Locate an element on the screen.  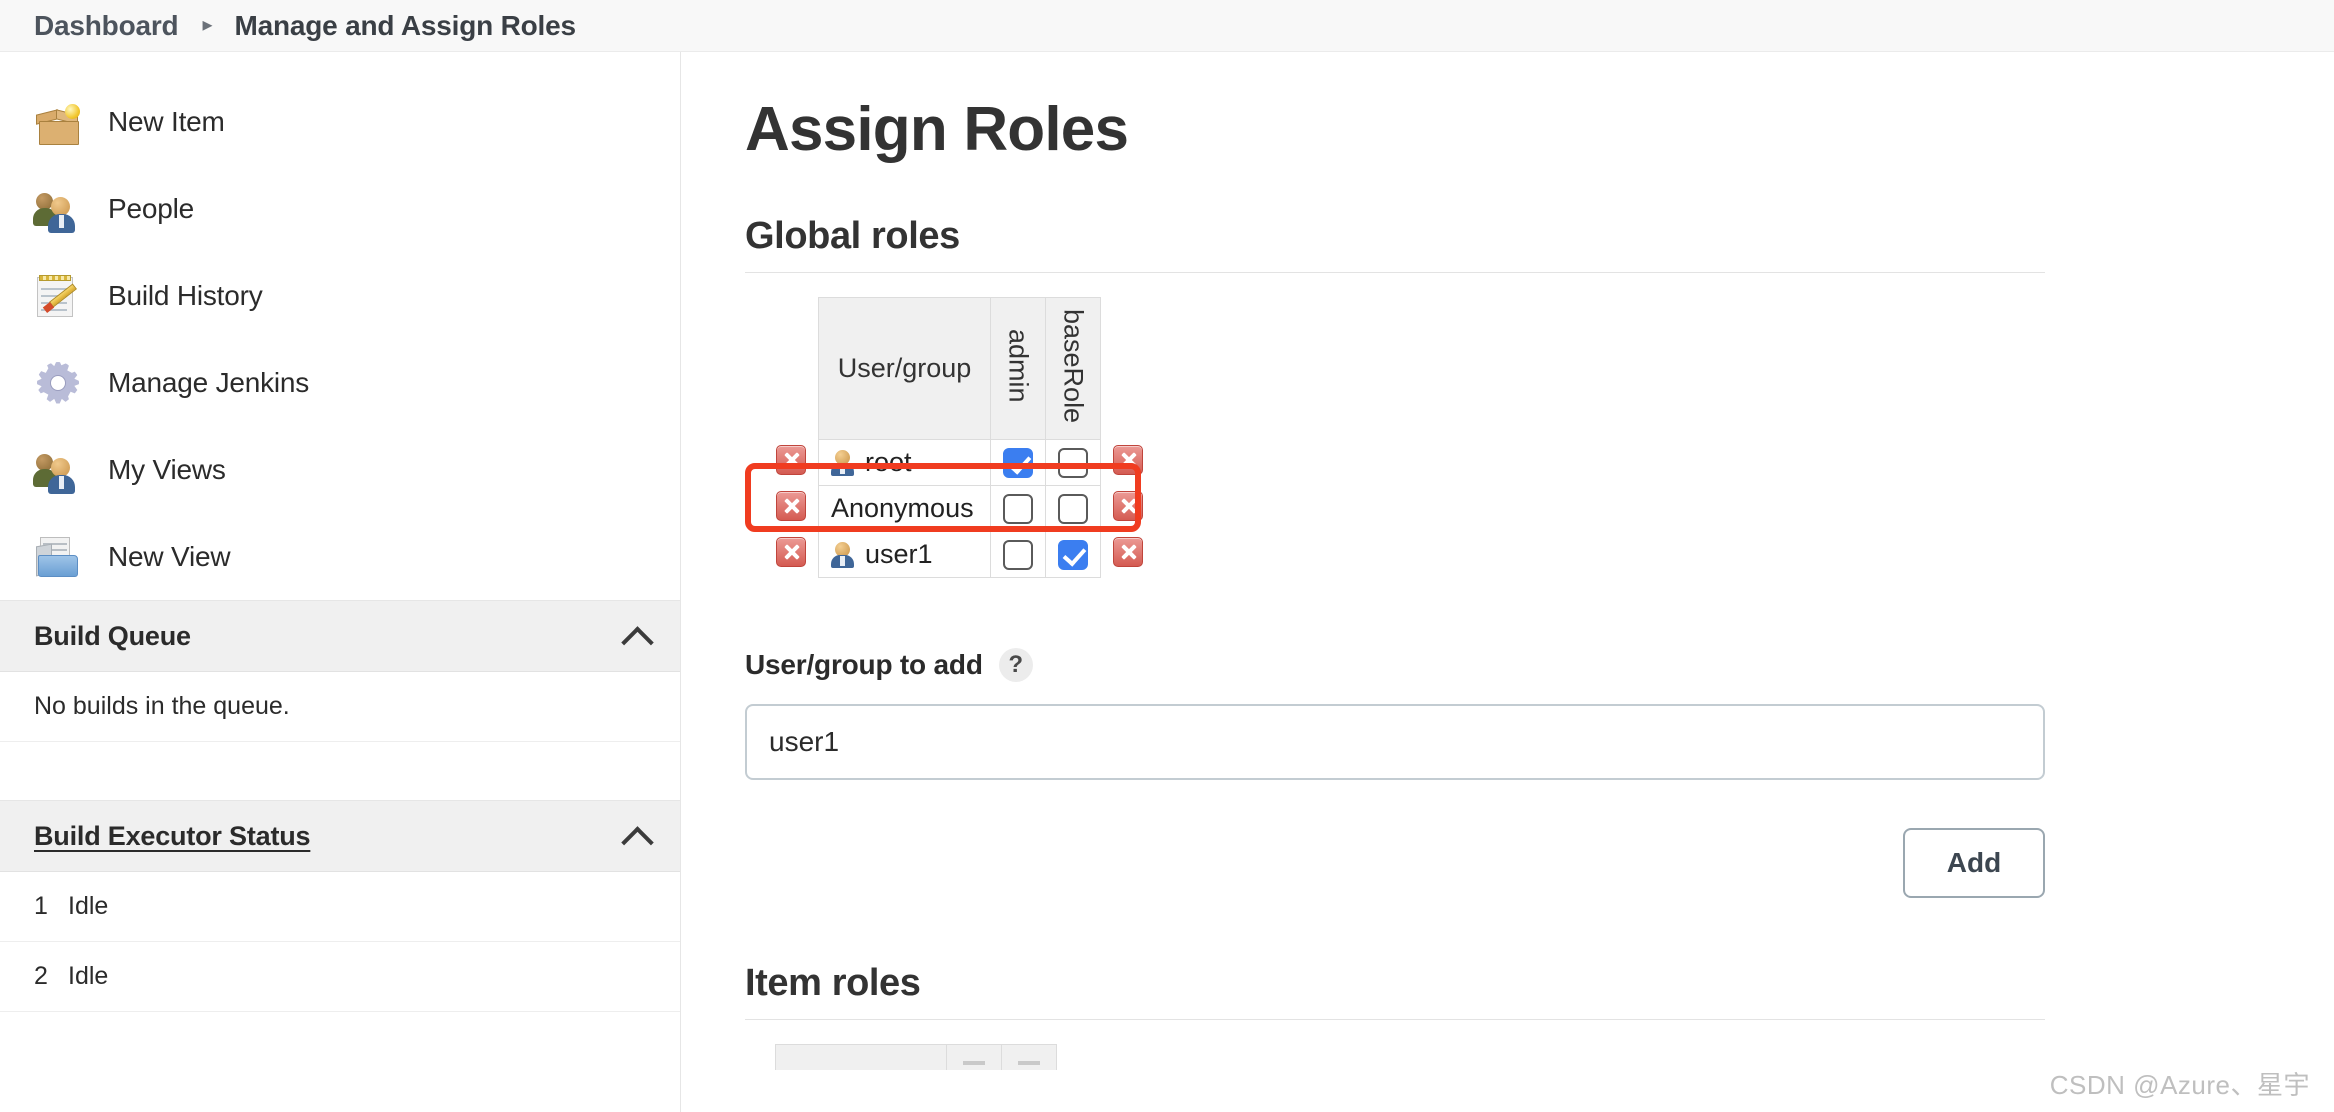
breadcrumb-item-dashboard: Dashboard is located at coordinates (106, 26).